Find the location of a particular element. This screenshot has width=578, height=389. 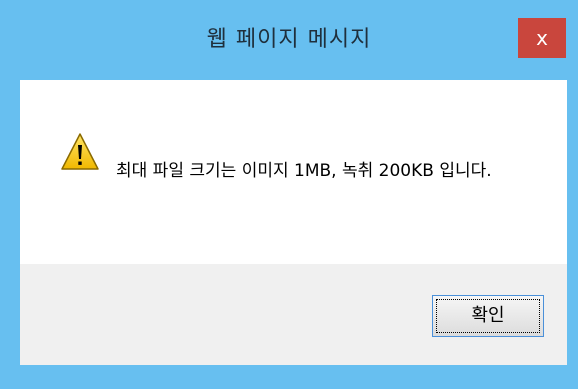

warning-icon is located at coordinates (80, 151).